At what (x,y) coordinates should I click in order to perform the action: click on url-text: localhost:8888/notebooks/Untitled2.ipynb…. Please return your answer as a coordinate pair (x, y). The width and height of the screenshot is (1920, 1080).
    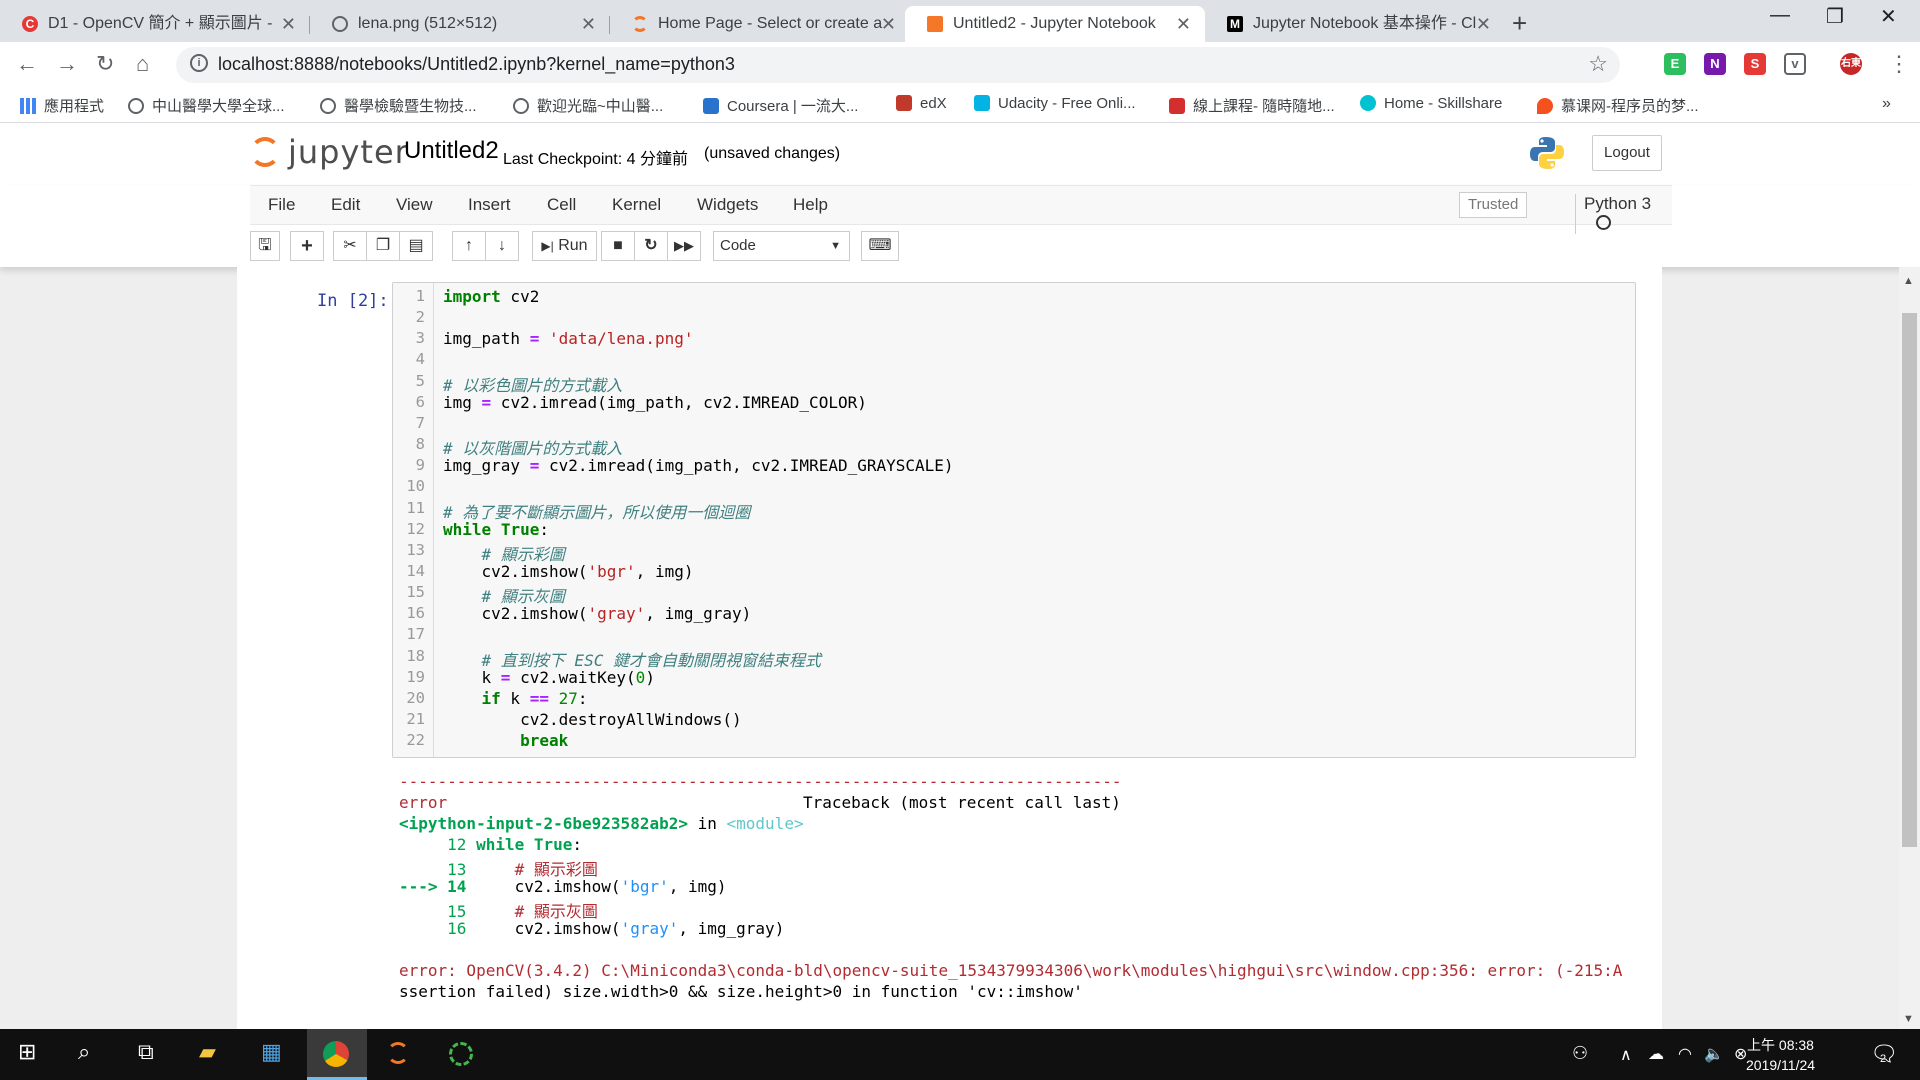
    Looking at the image, I should click on (476, 64).